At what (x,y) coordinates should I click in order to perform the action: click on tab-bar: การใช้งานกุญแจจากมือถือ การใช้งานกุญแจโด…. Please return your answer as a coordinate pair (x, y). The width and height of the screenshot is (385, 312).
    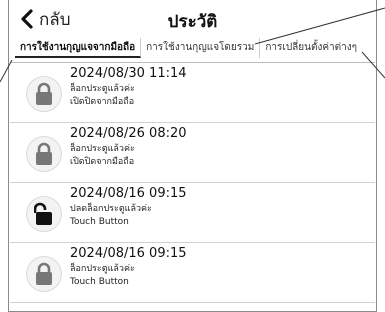
    Looking at the image, I should click on (194, 48).